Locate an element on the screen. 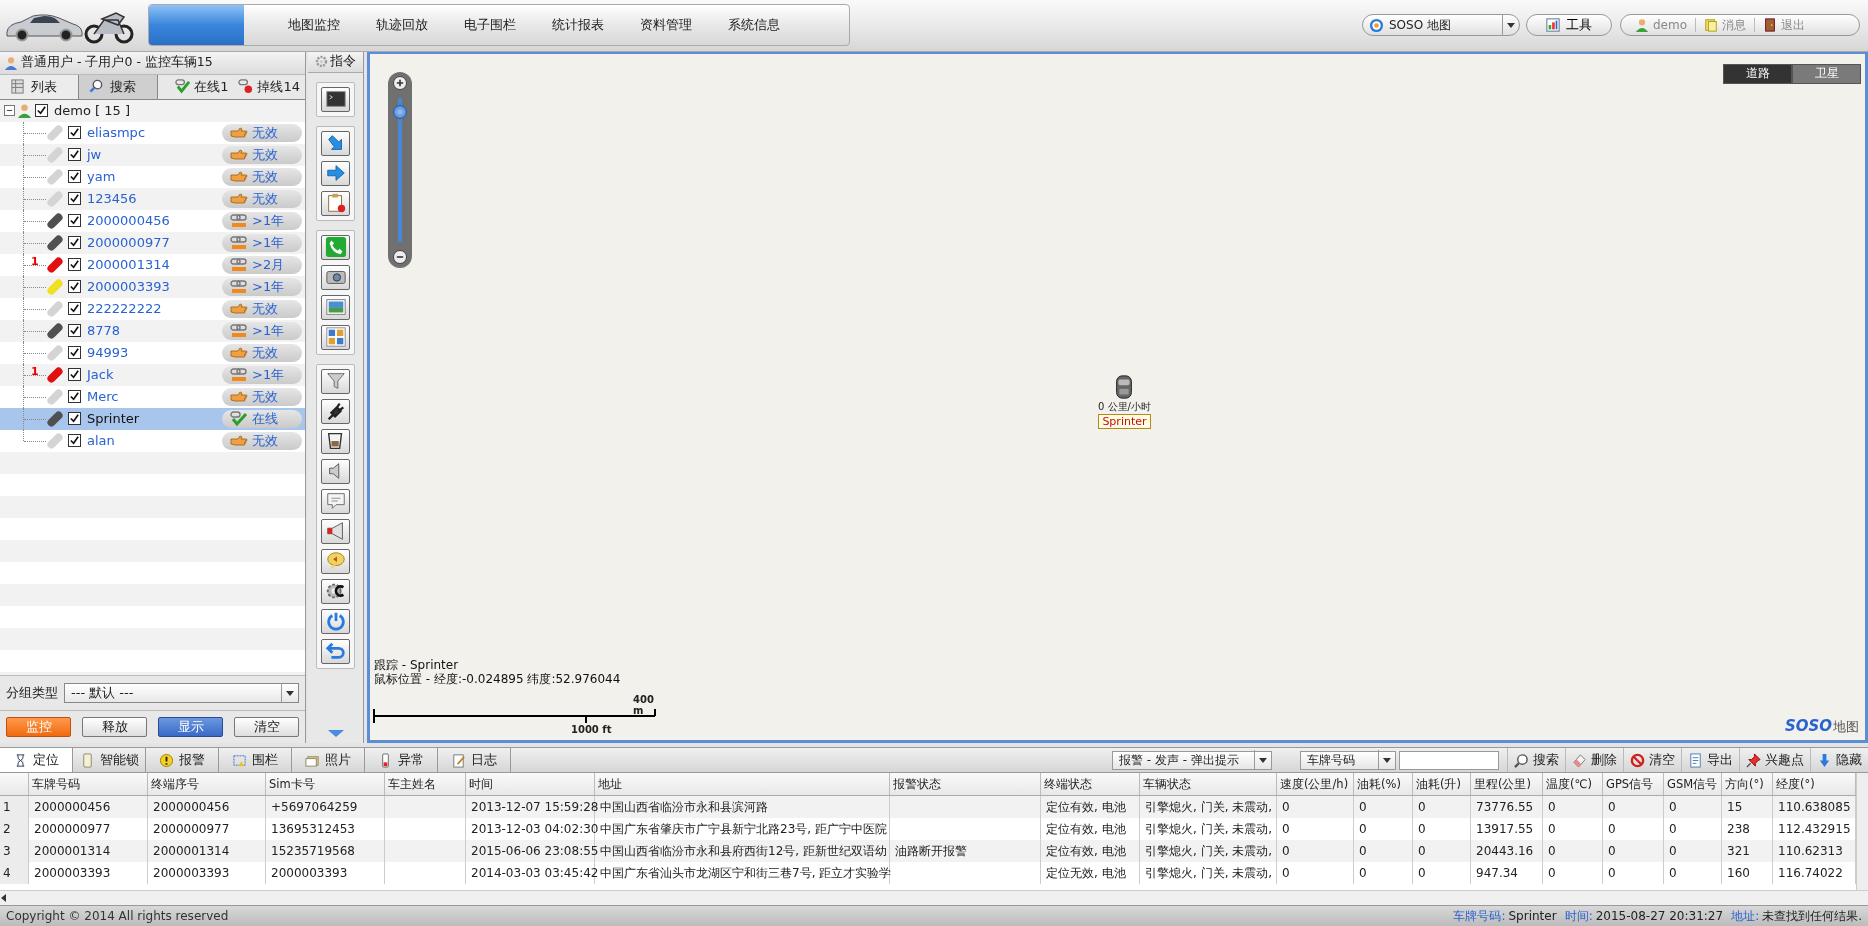  bottom-tab: 日志 is located at coordinates (474, 760).